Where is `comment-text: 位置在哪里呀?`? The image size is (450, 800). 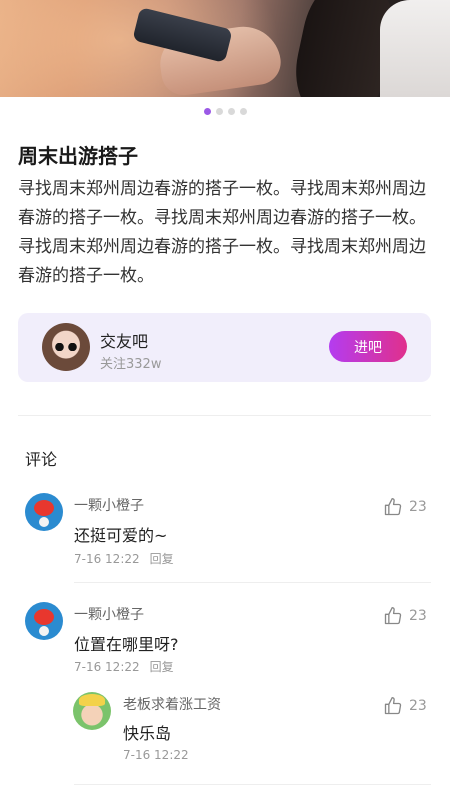
comment-text: 位置在哪里呀? is located at coordinates (126, 644).